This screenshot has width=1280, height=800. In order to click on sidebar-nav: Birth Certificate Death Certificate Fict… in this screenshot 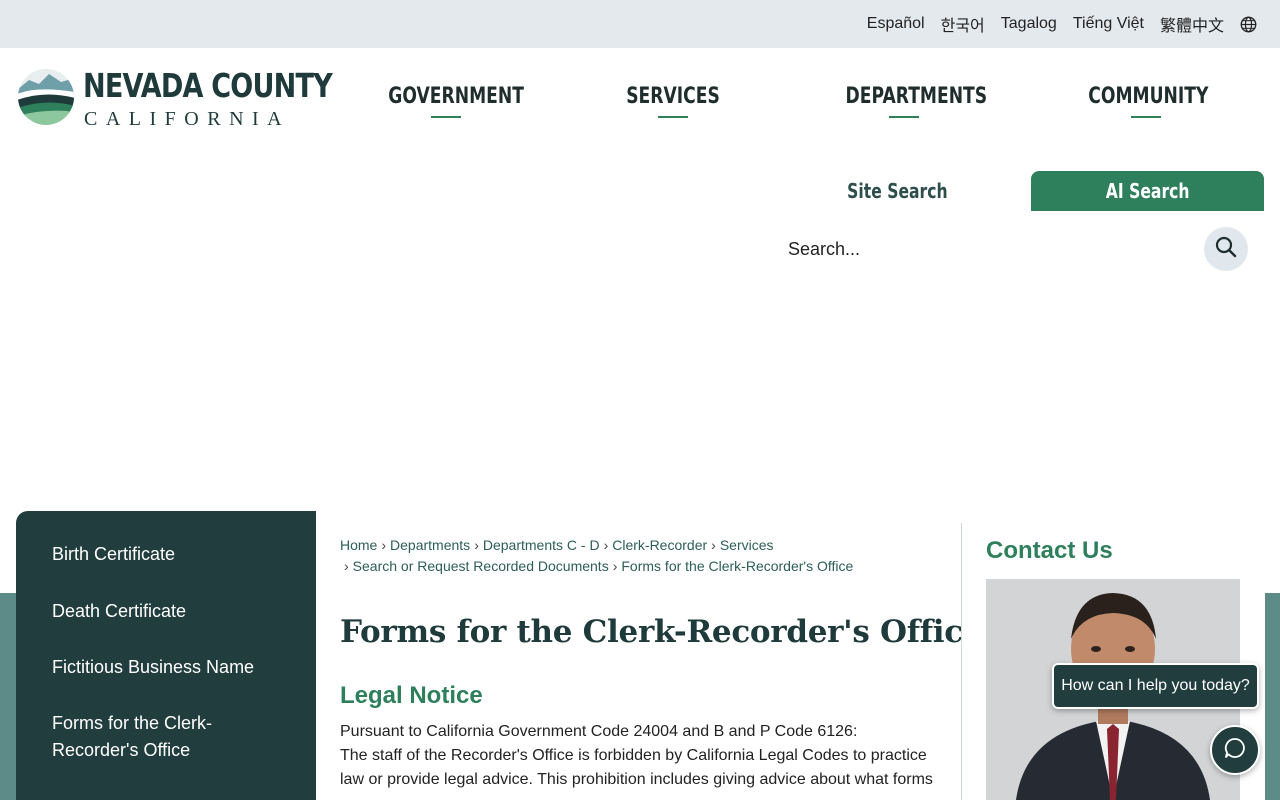, I will do `click(166, 655)`.